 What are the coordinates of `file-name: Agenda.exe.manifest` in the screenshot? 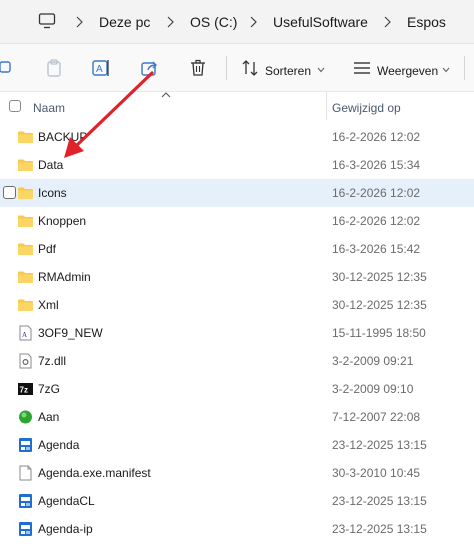 It's located at (94, 473).